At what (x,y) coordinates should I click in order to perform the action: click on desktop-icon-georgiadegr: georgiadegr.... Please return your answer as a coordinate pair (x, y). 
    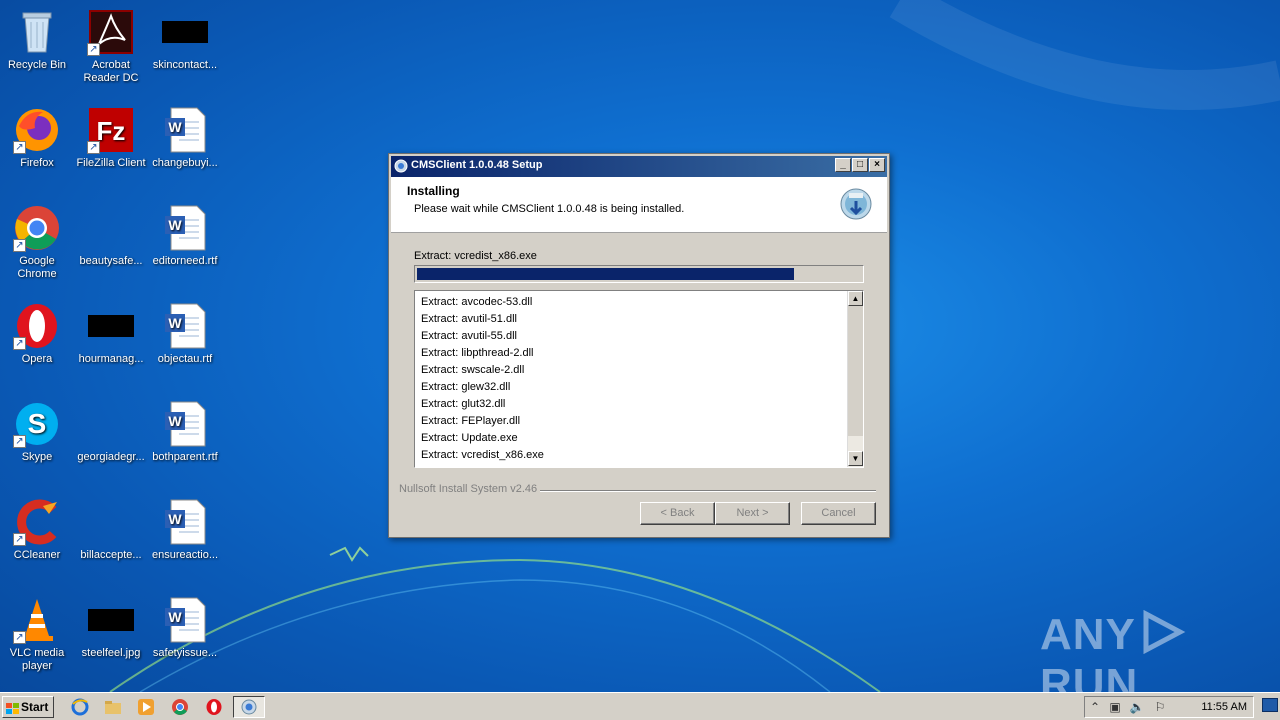
    Looking at the image, I should click on (111, 432).